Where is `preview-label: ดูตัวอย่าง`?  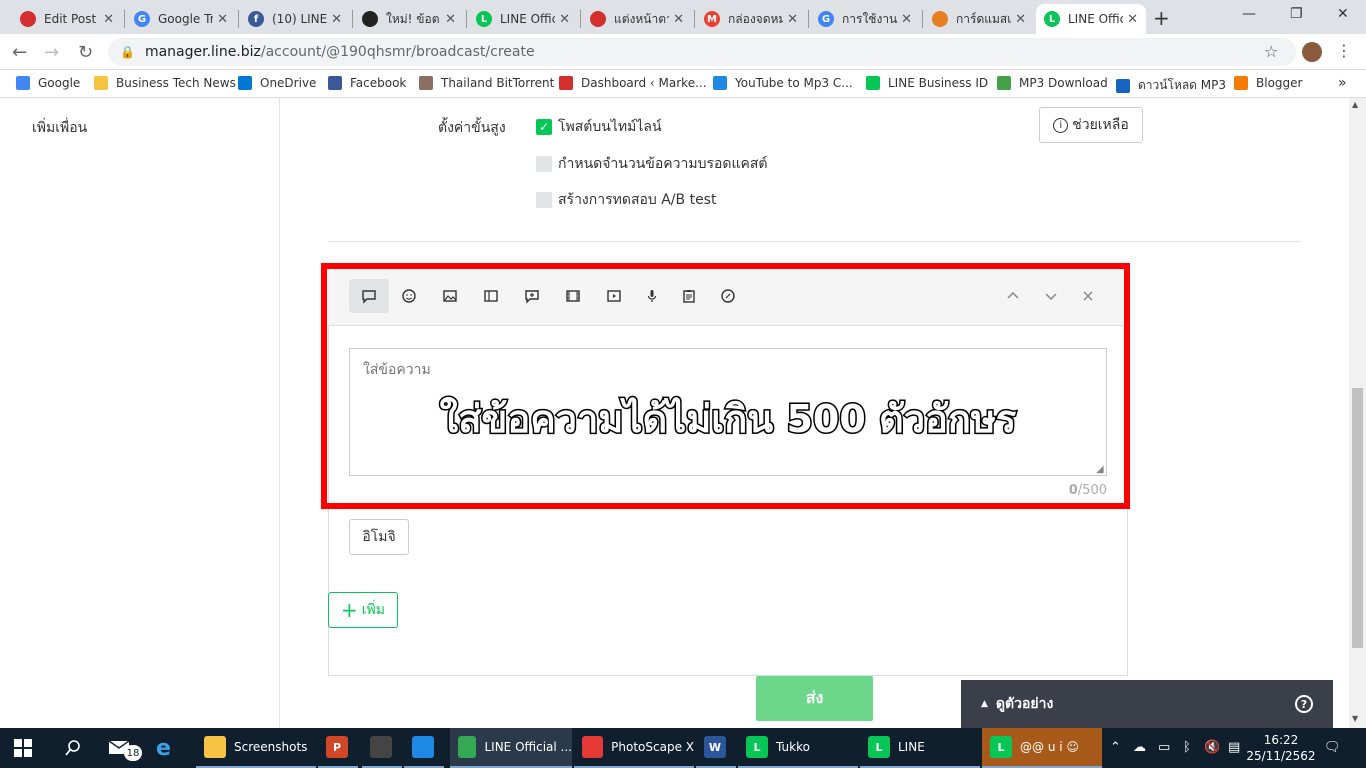
preview-label: ดูตัวอย่าง is located at coordinates (1024, 704).